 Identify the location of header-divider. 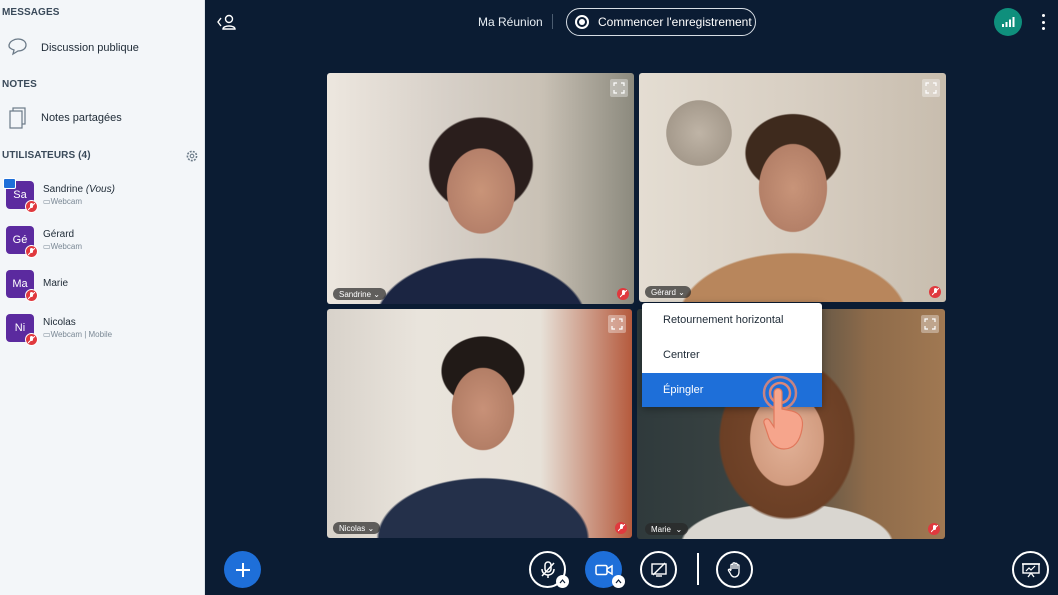
(552, 21).